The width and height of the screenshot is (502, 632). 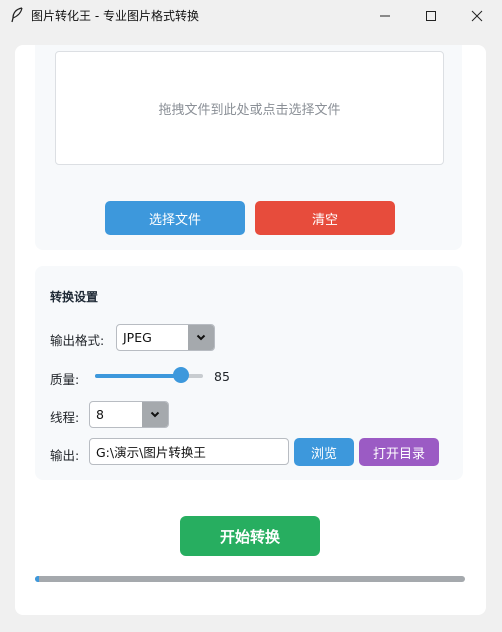 I want to click on start-convert-button: 开始转换, so click(x=250, y=536).